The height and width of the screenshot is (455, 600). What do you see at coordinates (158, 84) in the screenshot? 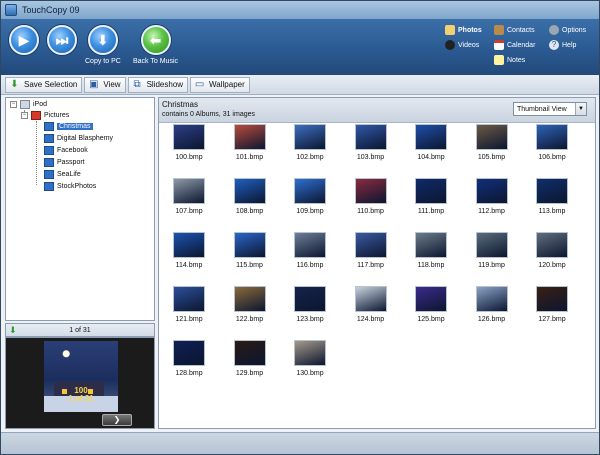
I see `slideshow-button: ⧉ Slideshow` at bounding box center [158, 84].